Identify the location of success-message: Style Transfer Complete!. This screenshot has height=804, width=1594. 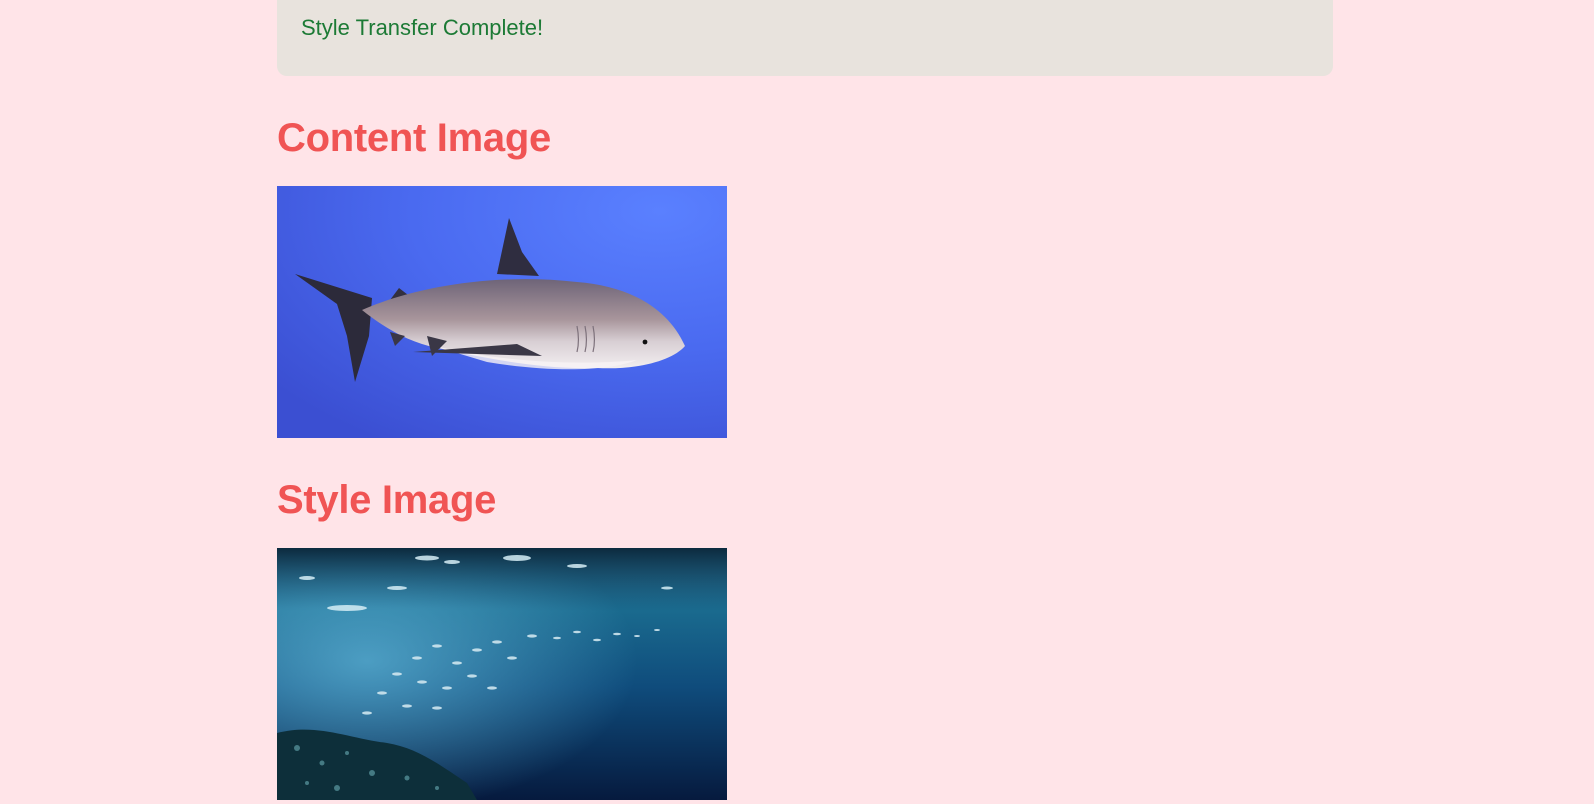
(422, 27).